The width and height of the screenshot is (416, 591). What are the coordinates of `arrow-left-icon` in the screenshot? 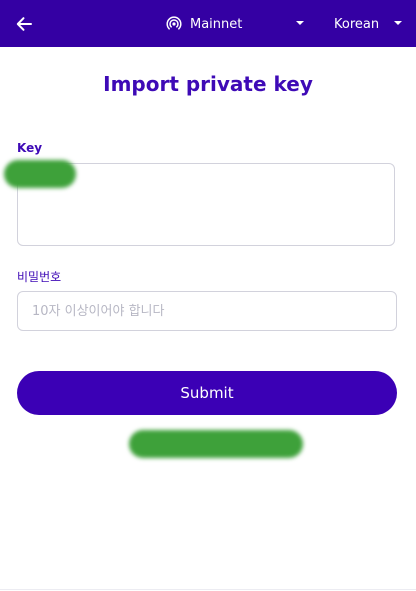 It's located at (24, 24).